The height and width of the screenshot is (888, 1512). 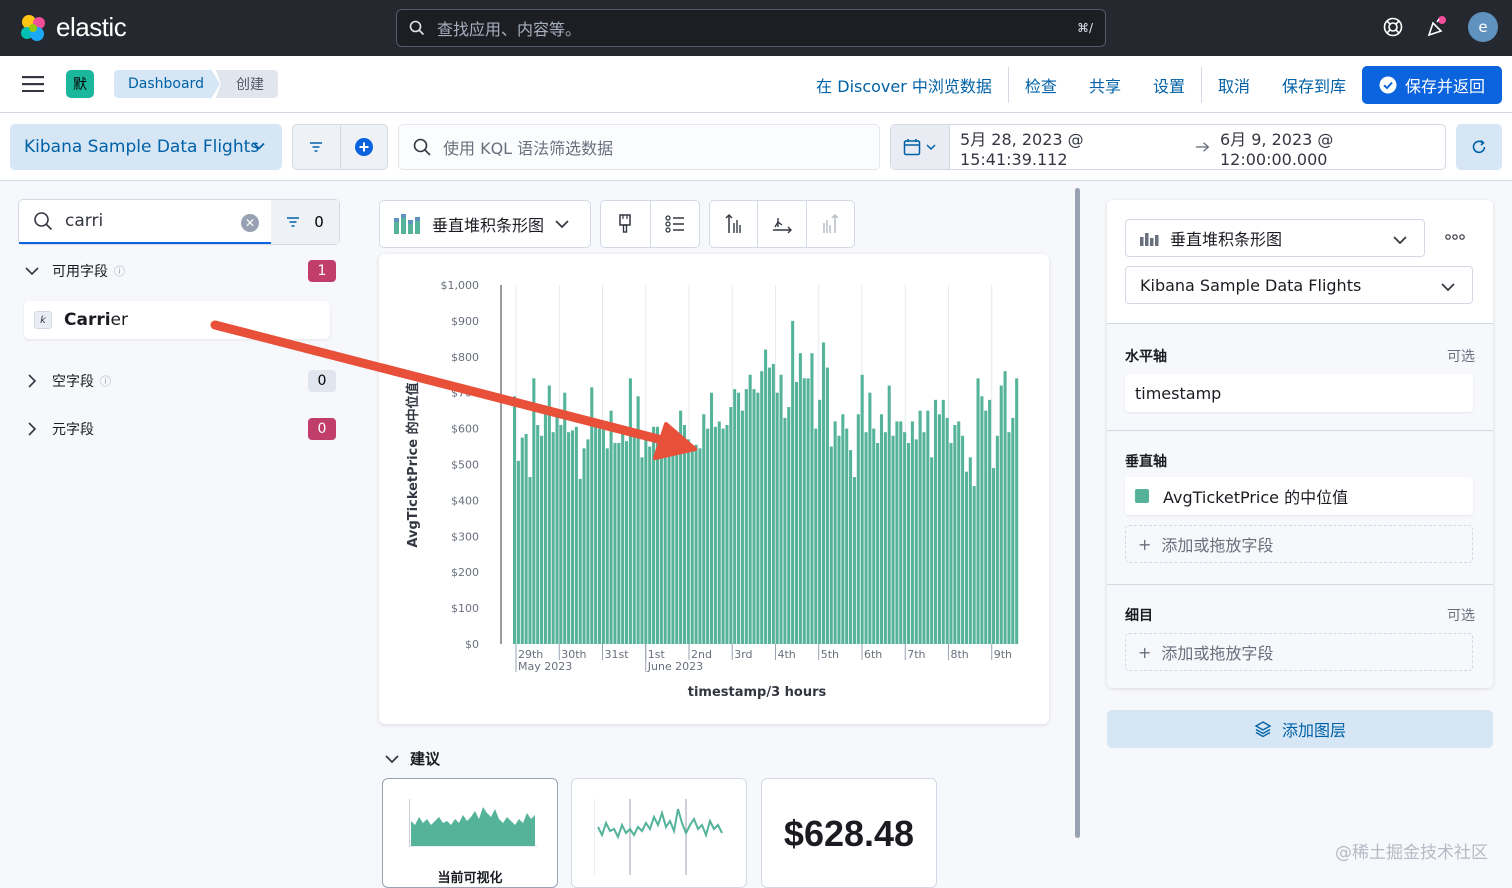 What do you see at coordinates (1455, 237) in the screenshot?
I see `more-actions-icon` at bounding box center [1455, 237].